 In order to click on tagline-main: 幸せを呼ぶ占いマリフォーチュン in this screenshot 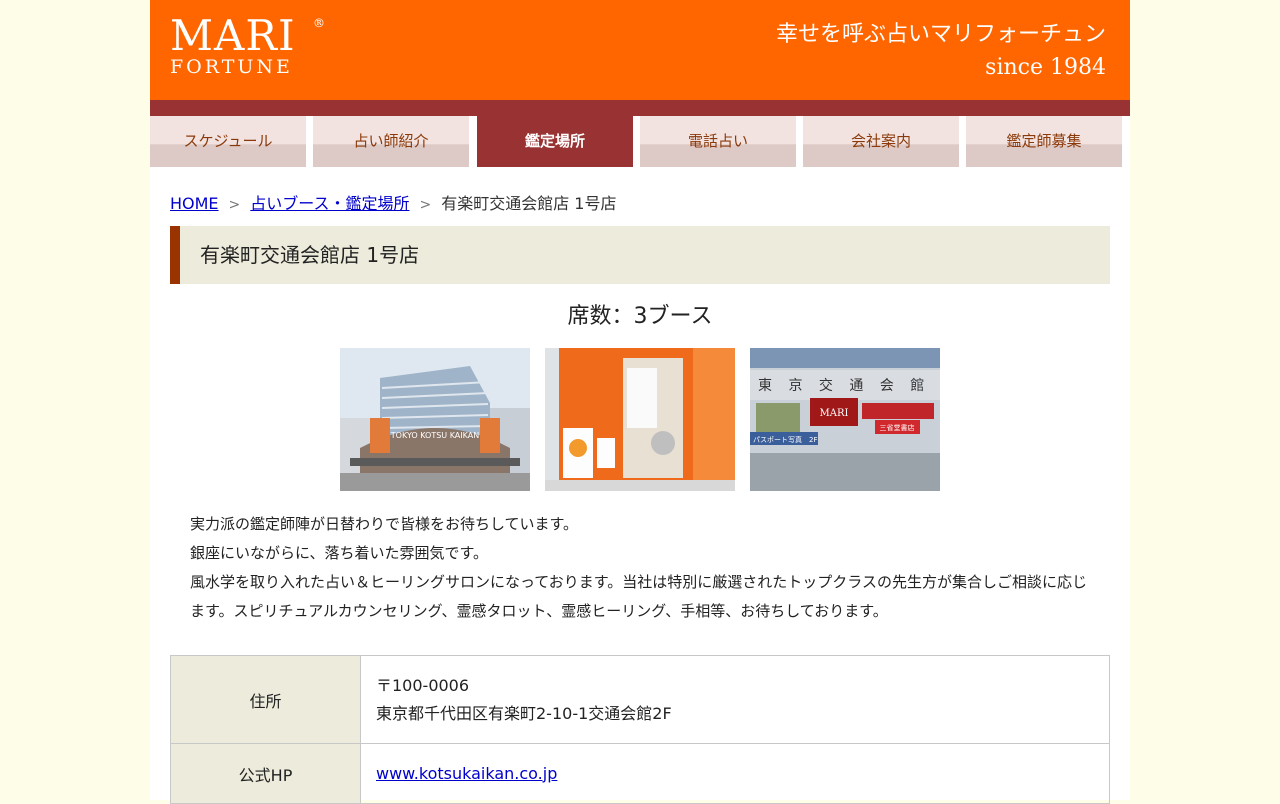, I will do `click(940, 34)`.